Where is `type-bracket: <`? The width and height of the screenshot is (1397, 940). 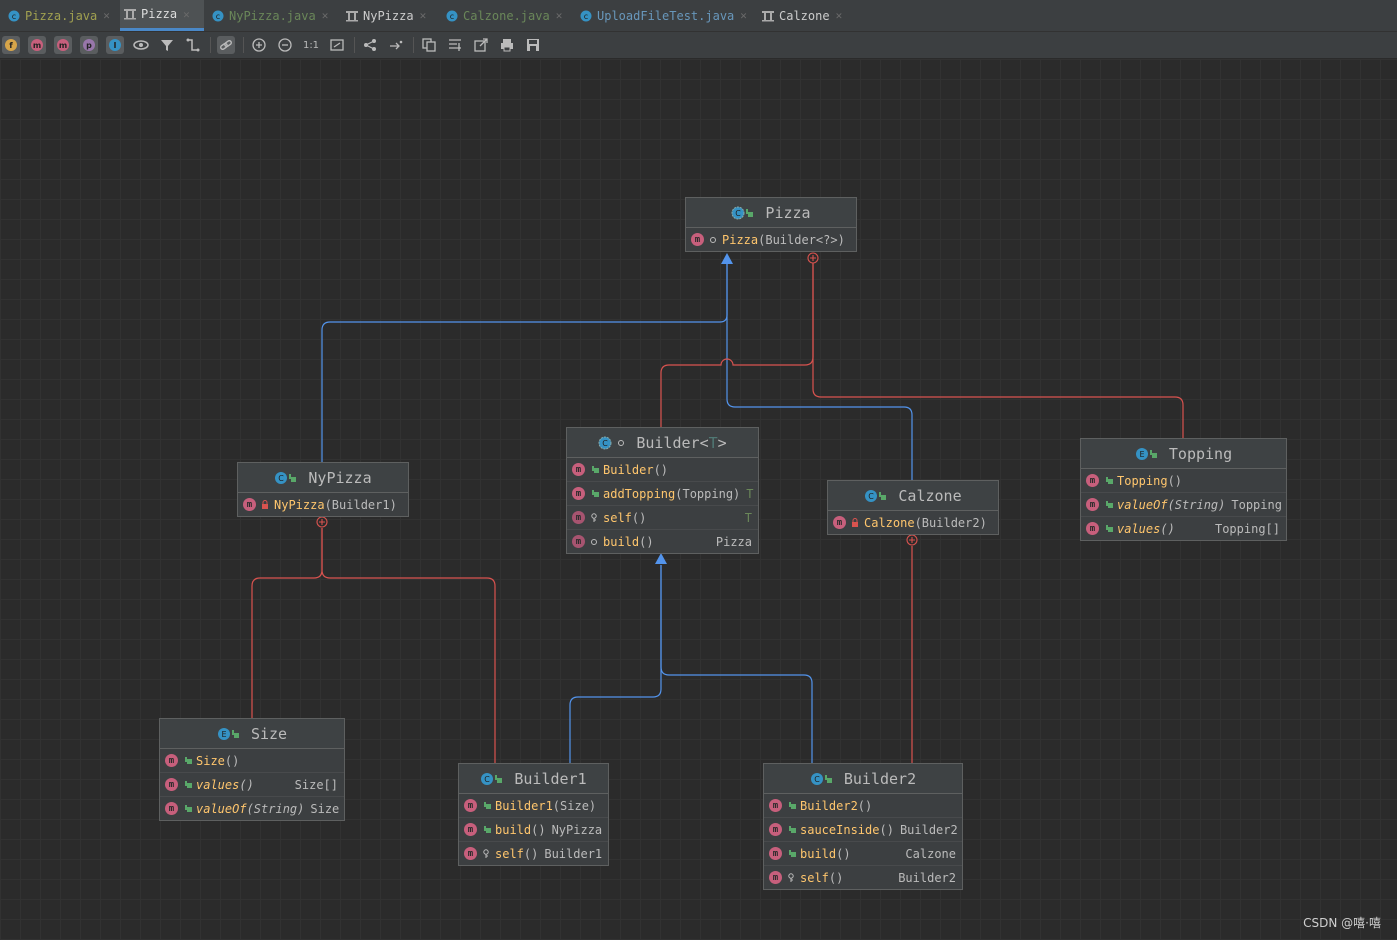
type-bracket: < is located at coordinates (704, 442).